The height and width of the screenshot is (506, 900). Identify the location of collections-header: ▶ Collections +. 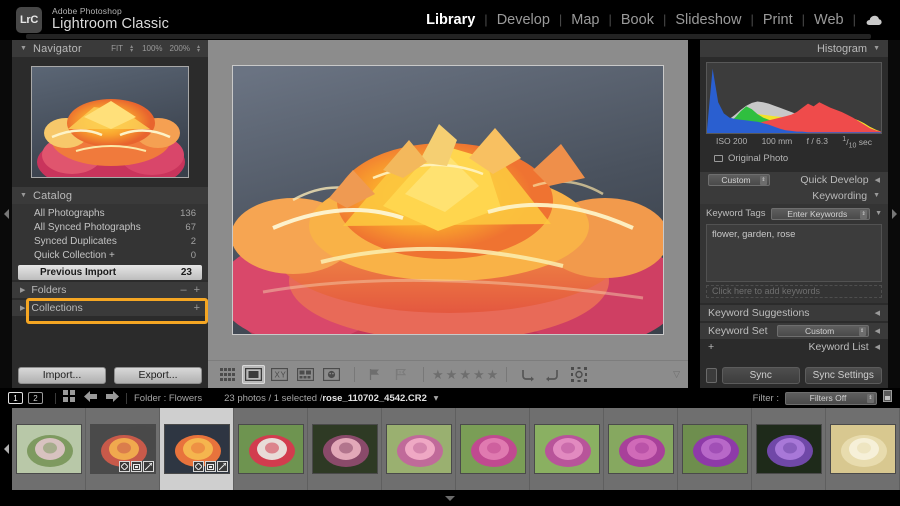
(110, 308).